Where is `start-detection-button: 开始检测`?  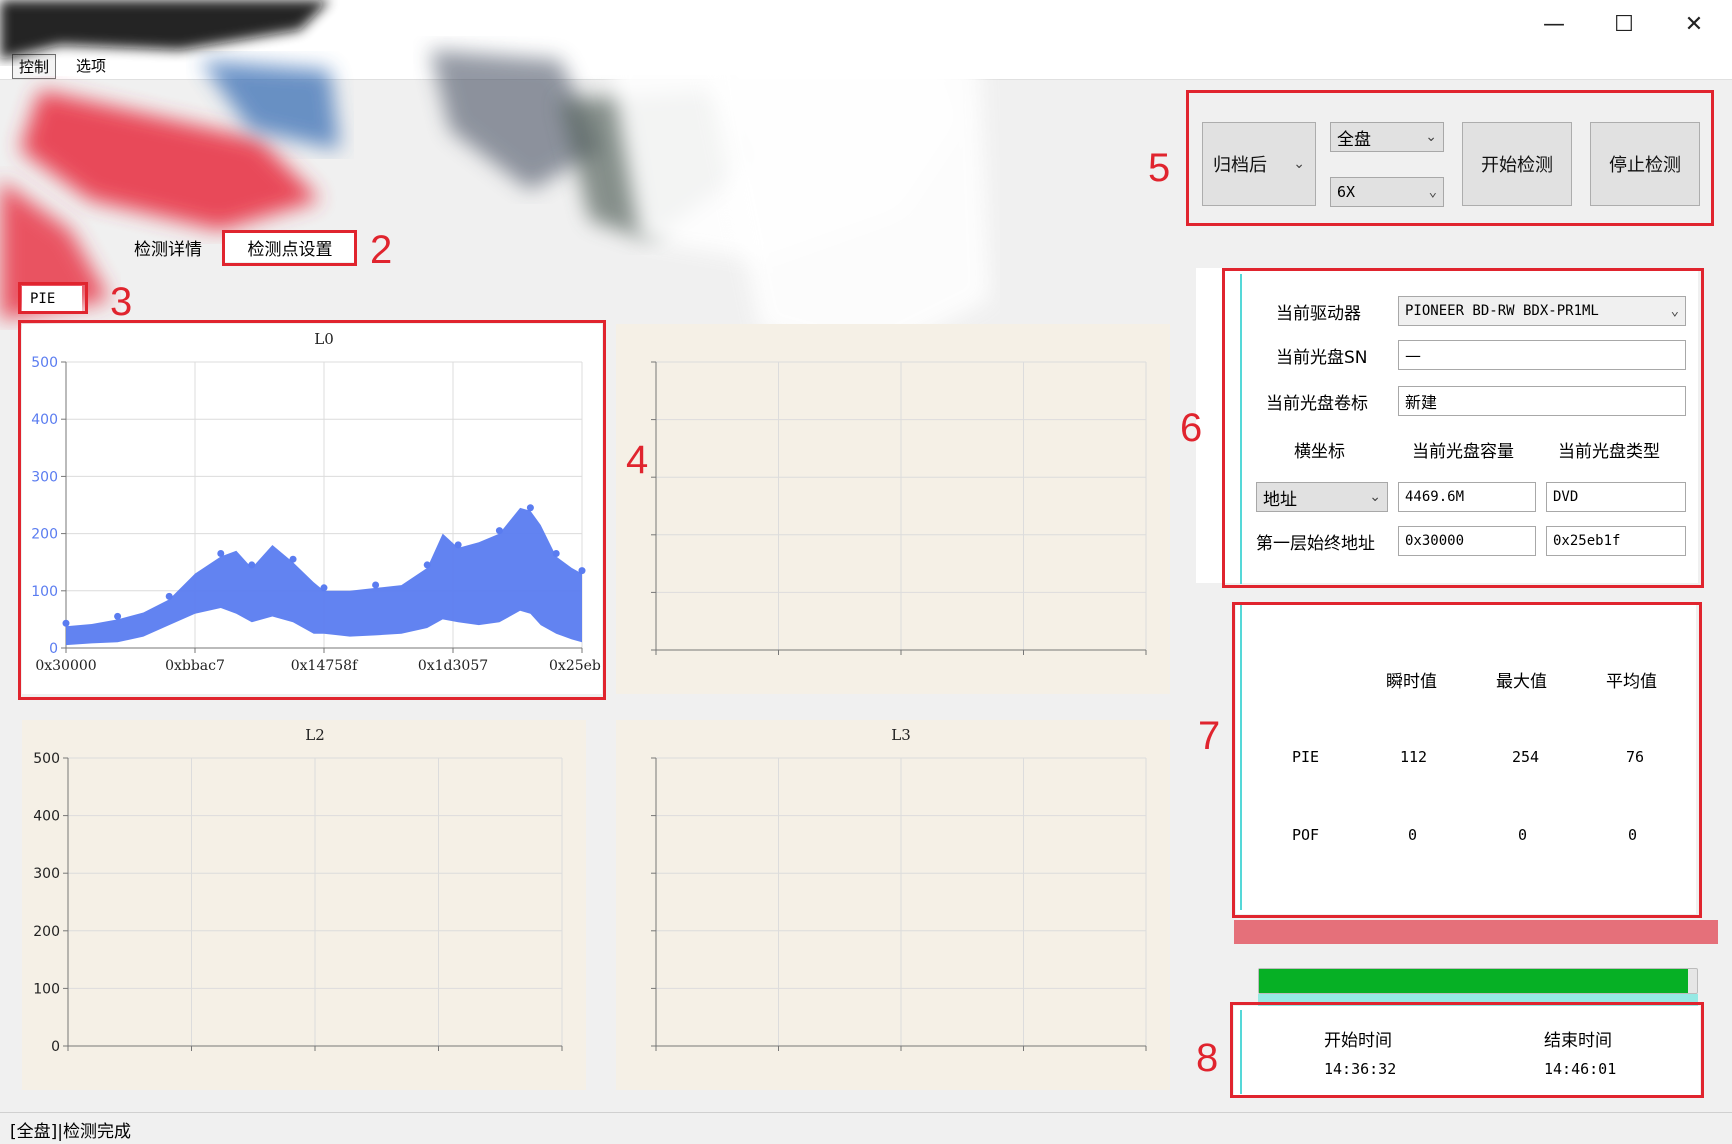
start-detection-button: 开始检测 is located at coordinates (1517, 164).